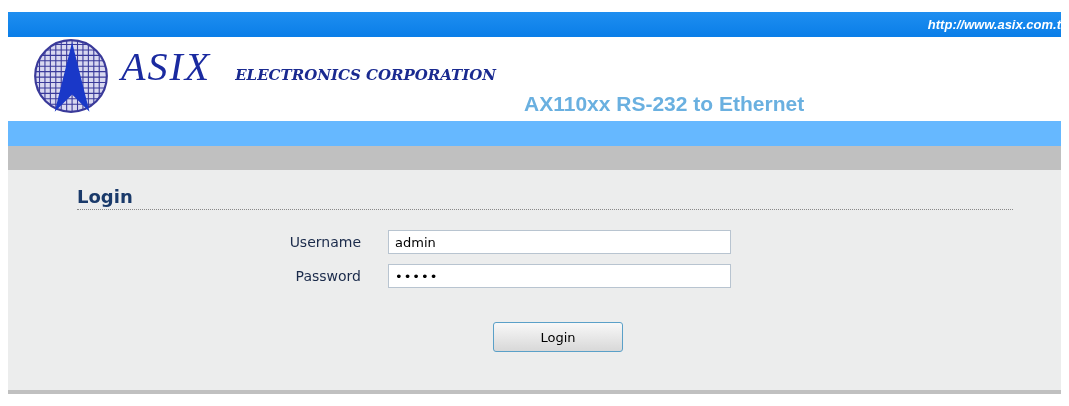  Describe the element at coordinates (166, 66) in the screenshot. I see `brand-name: ASIX` at that location.